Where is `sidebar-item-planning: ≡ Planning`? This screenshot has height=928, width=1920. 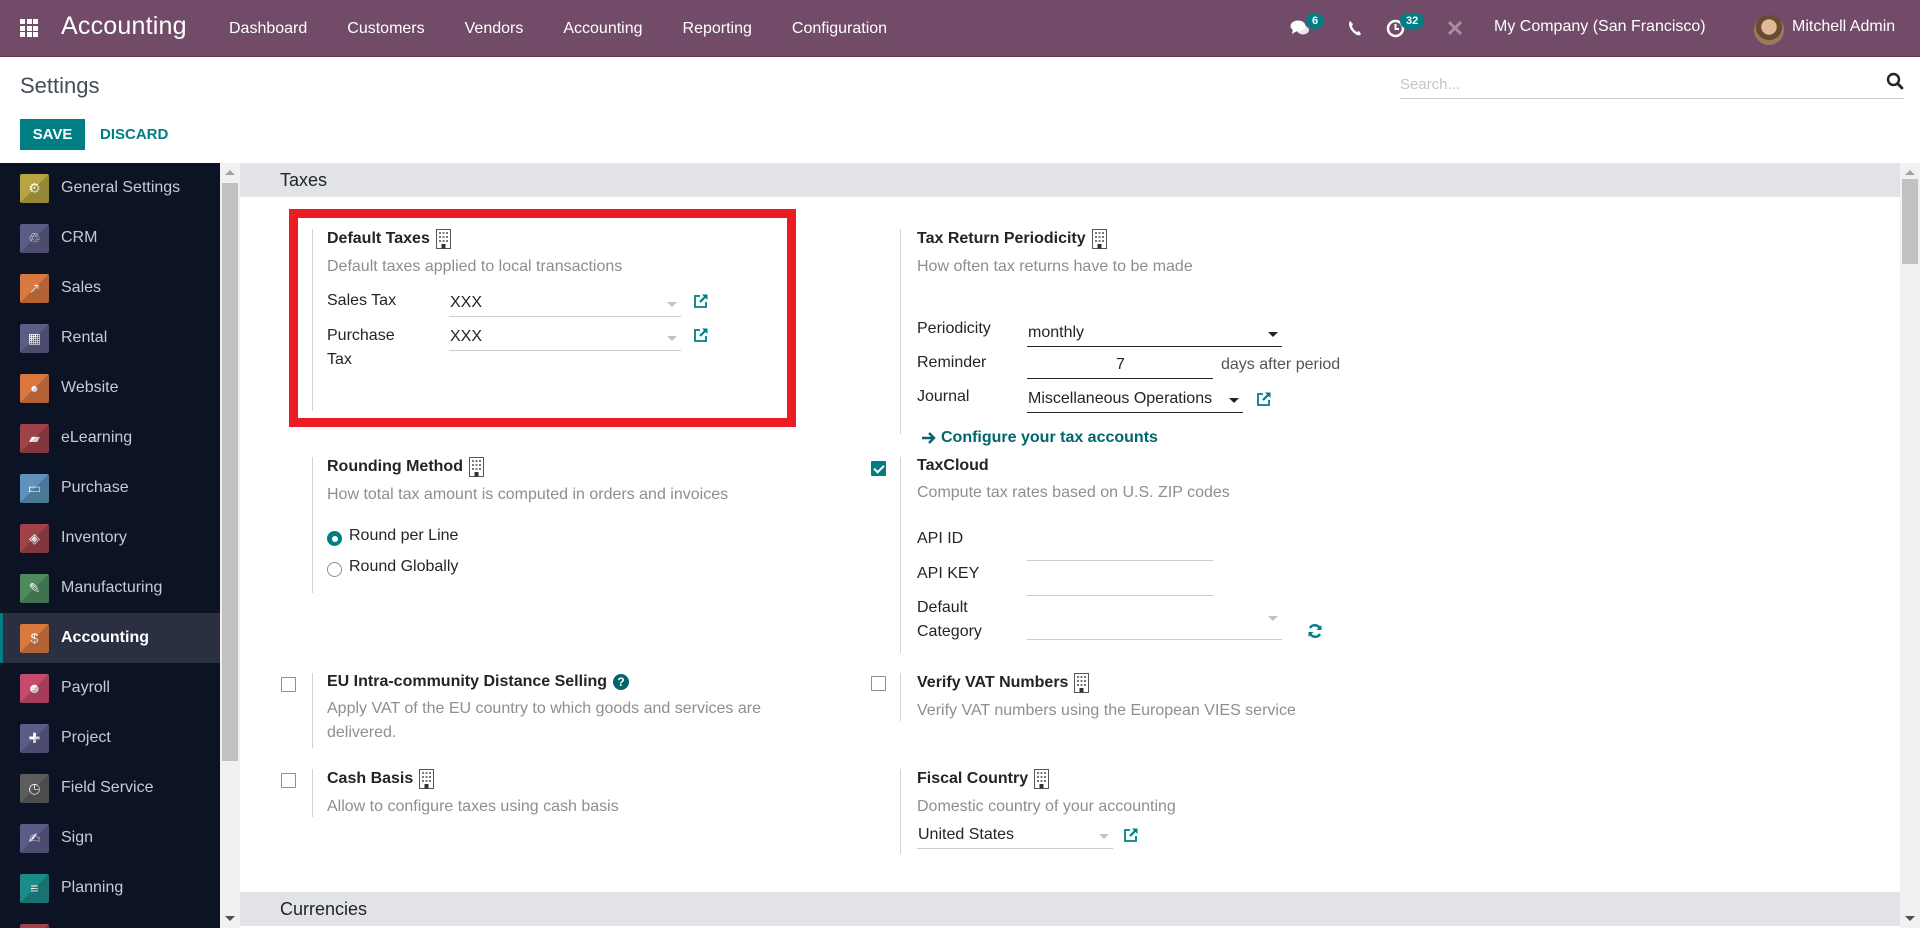
sidebar-item-planning: ≡ Planning is located at coordinates (110, 888).